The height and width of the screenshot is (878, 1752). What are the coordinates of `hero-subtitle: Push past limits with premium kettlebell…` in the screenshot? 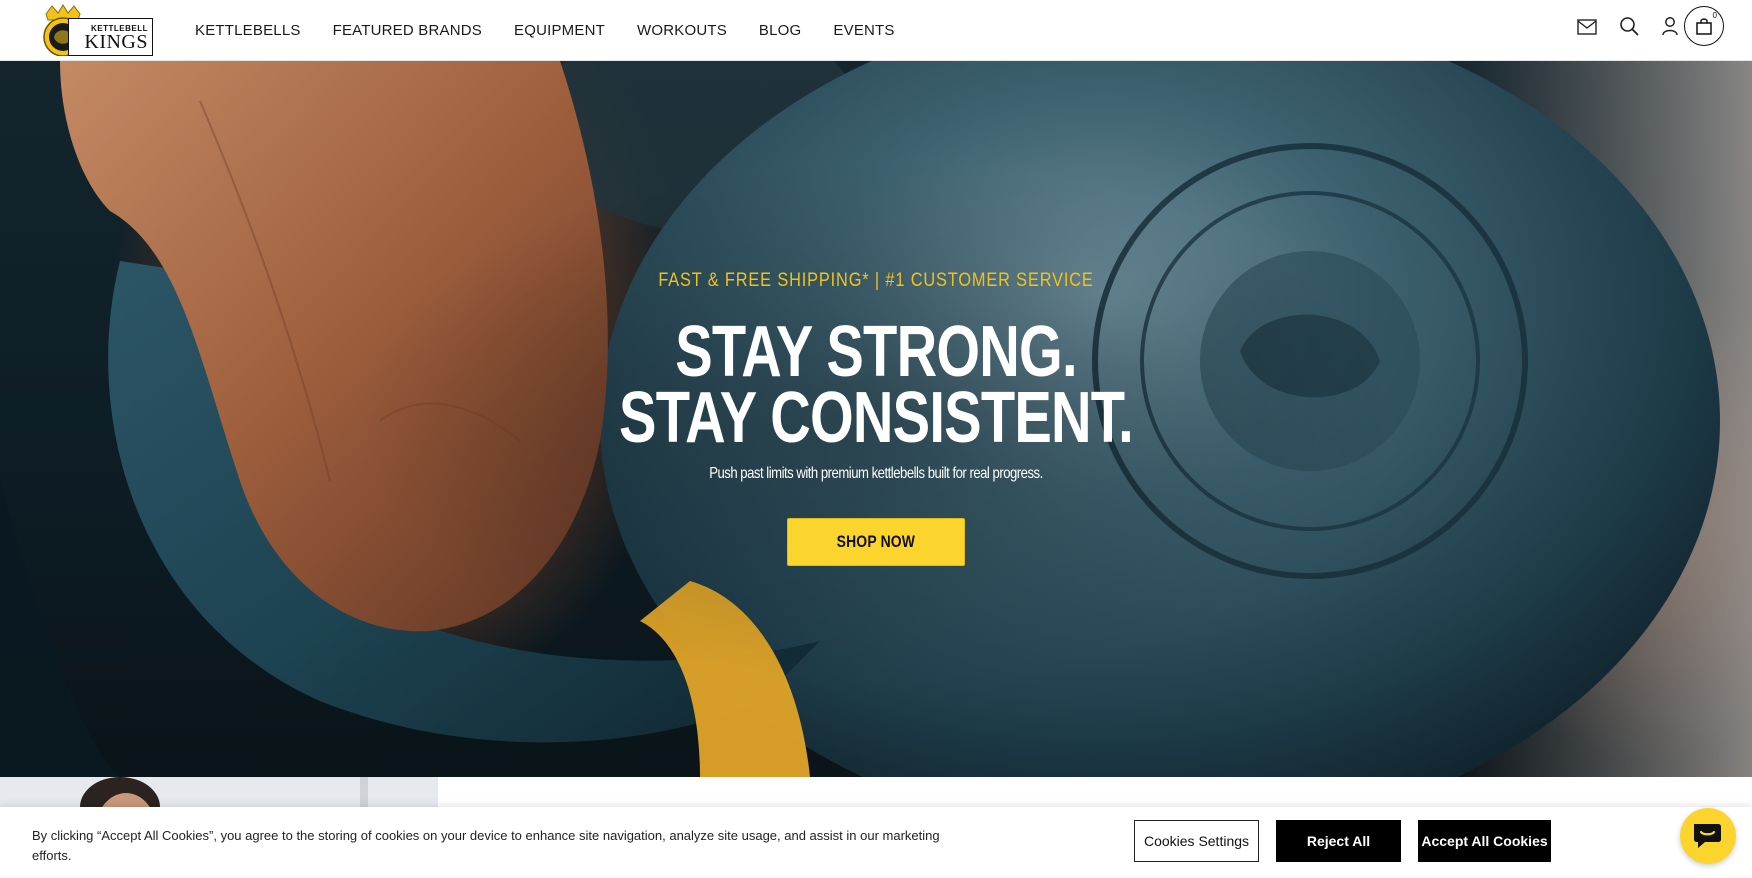 It's located at (876, 473).